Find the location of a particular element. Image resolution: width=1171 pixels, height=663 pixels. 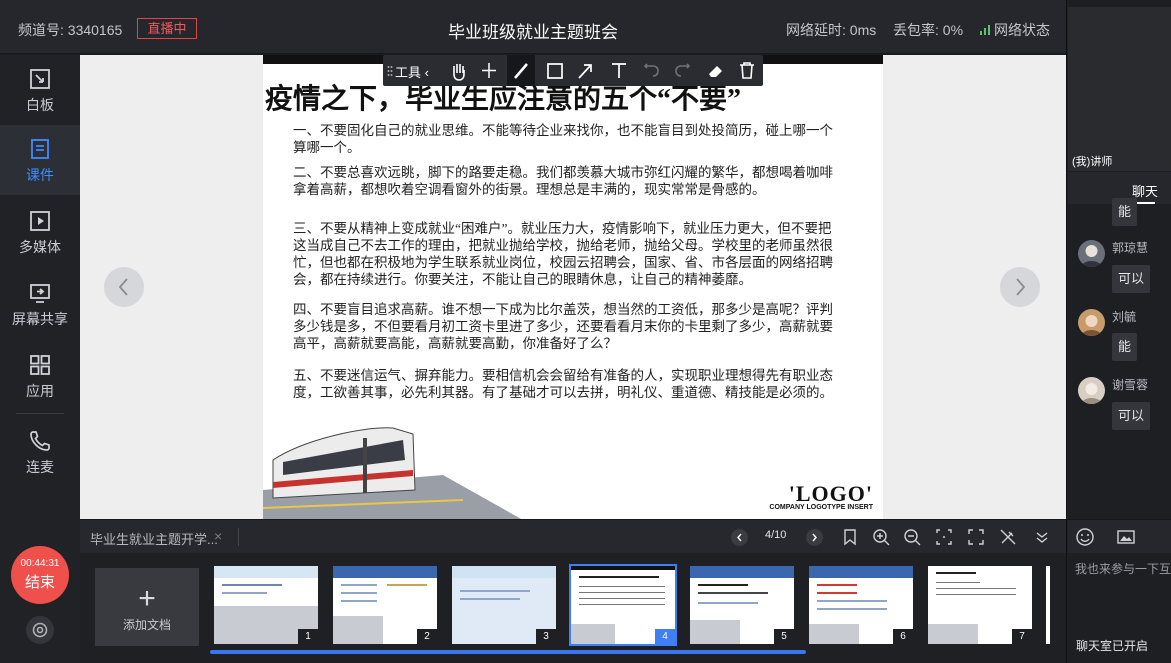

collapse-thumbnails-button is located at coordinates (1042, 537).